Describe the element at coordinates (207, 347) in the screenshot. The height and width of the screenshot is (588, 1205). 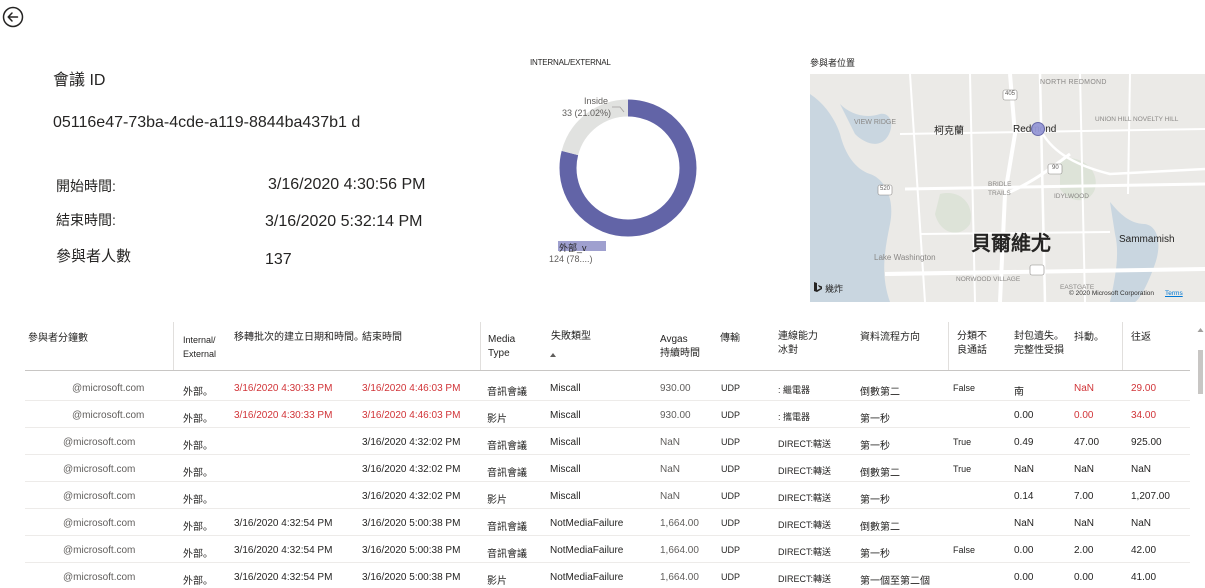
I see `col-internal-header: Internal/ External` at that location.